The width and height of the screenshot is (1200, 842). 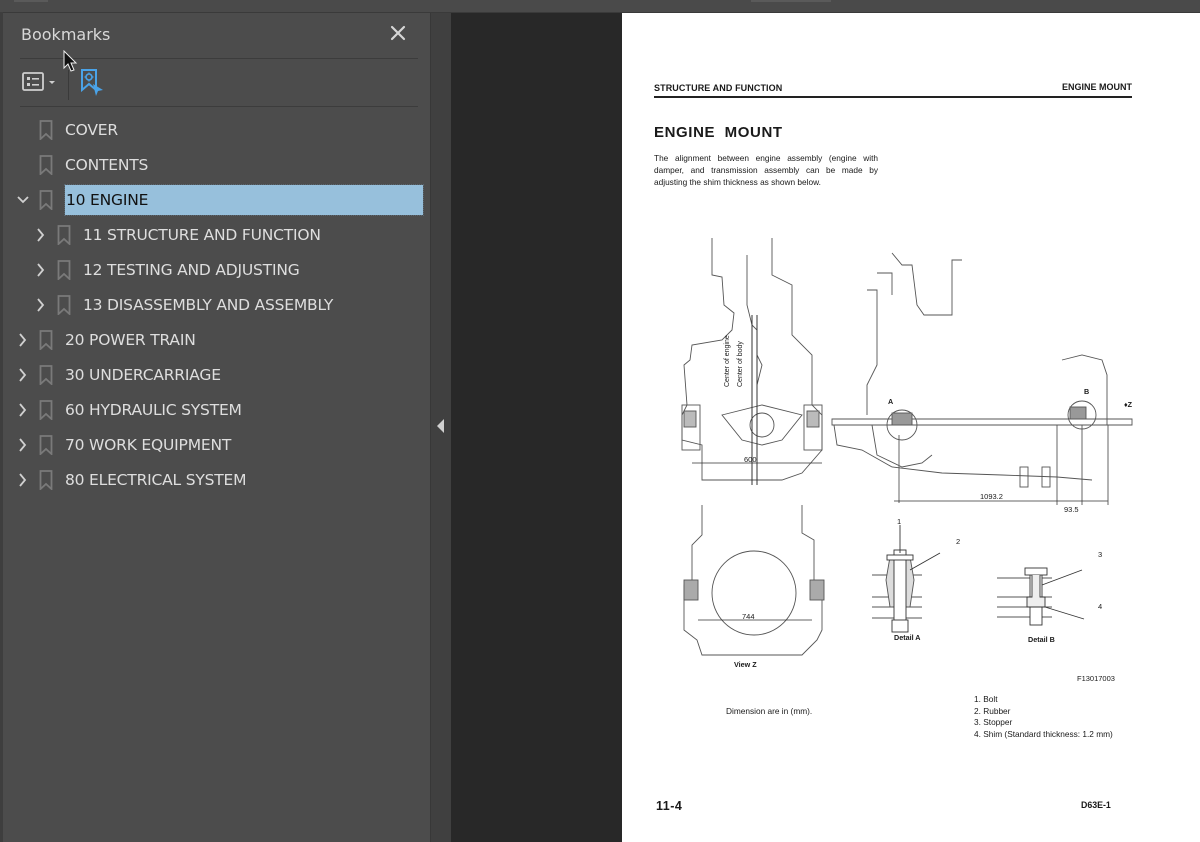 What do you see at coordinates (1041, 639) in the screenshot?
I see `detail-b-caption: Detail B` at bounding box center [1041, 639].